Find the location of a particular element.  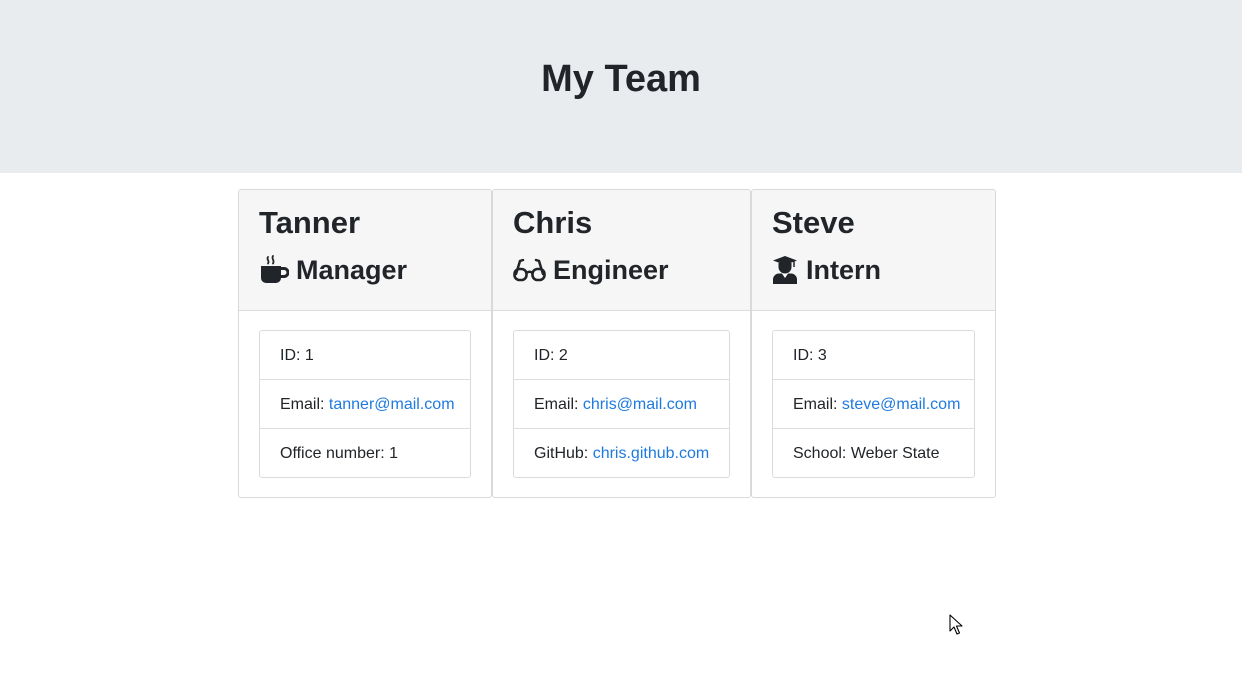

card-header: Tanner Manager is located at coordinates (365, 250).